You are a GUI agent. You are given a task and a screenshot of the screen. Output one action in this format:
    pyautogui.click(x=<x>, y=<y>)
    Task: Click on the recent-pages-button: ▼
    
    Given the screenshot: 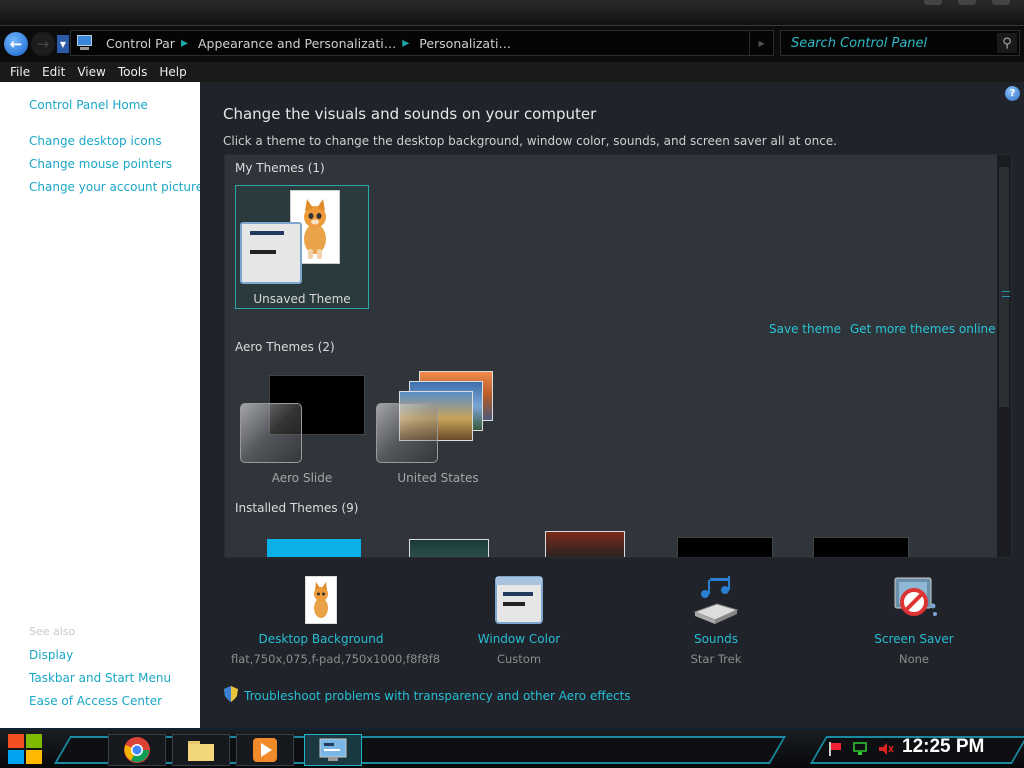 What is the action you would take?
    pyautogui.click(x=63, y=44)
    